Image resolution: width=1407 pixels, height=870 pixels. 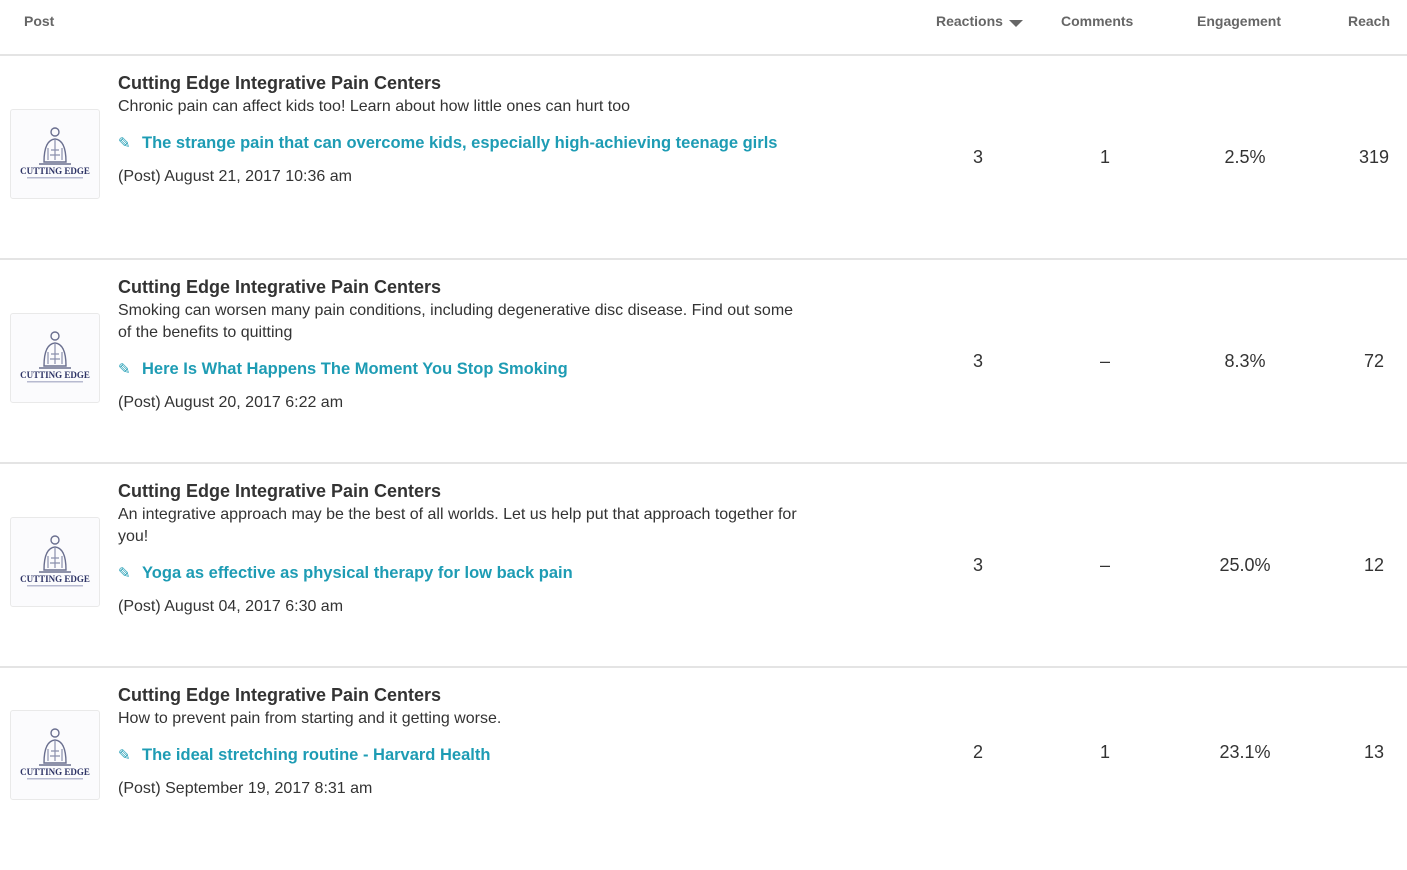 What do you see at coordinates (977, 752) in the screenshot?
I see `reactions-value: 2` at bounding box center [977, 752].